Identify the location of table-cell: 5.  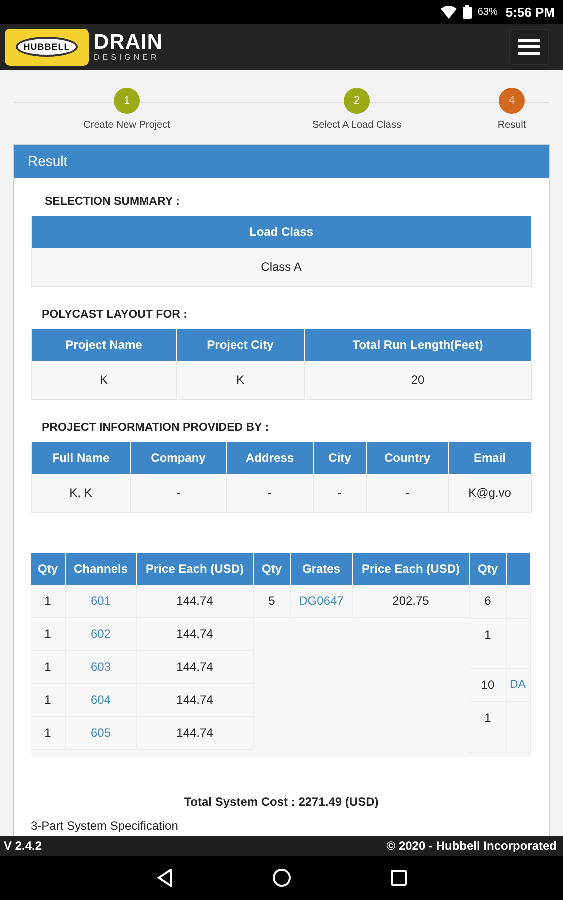
(272, 601).